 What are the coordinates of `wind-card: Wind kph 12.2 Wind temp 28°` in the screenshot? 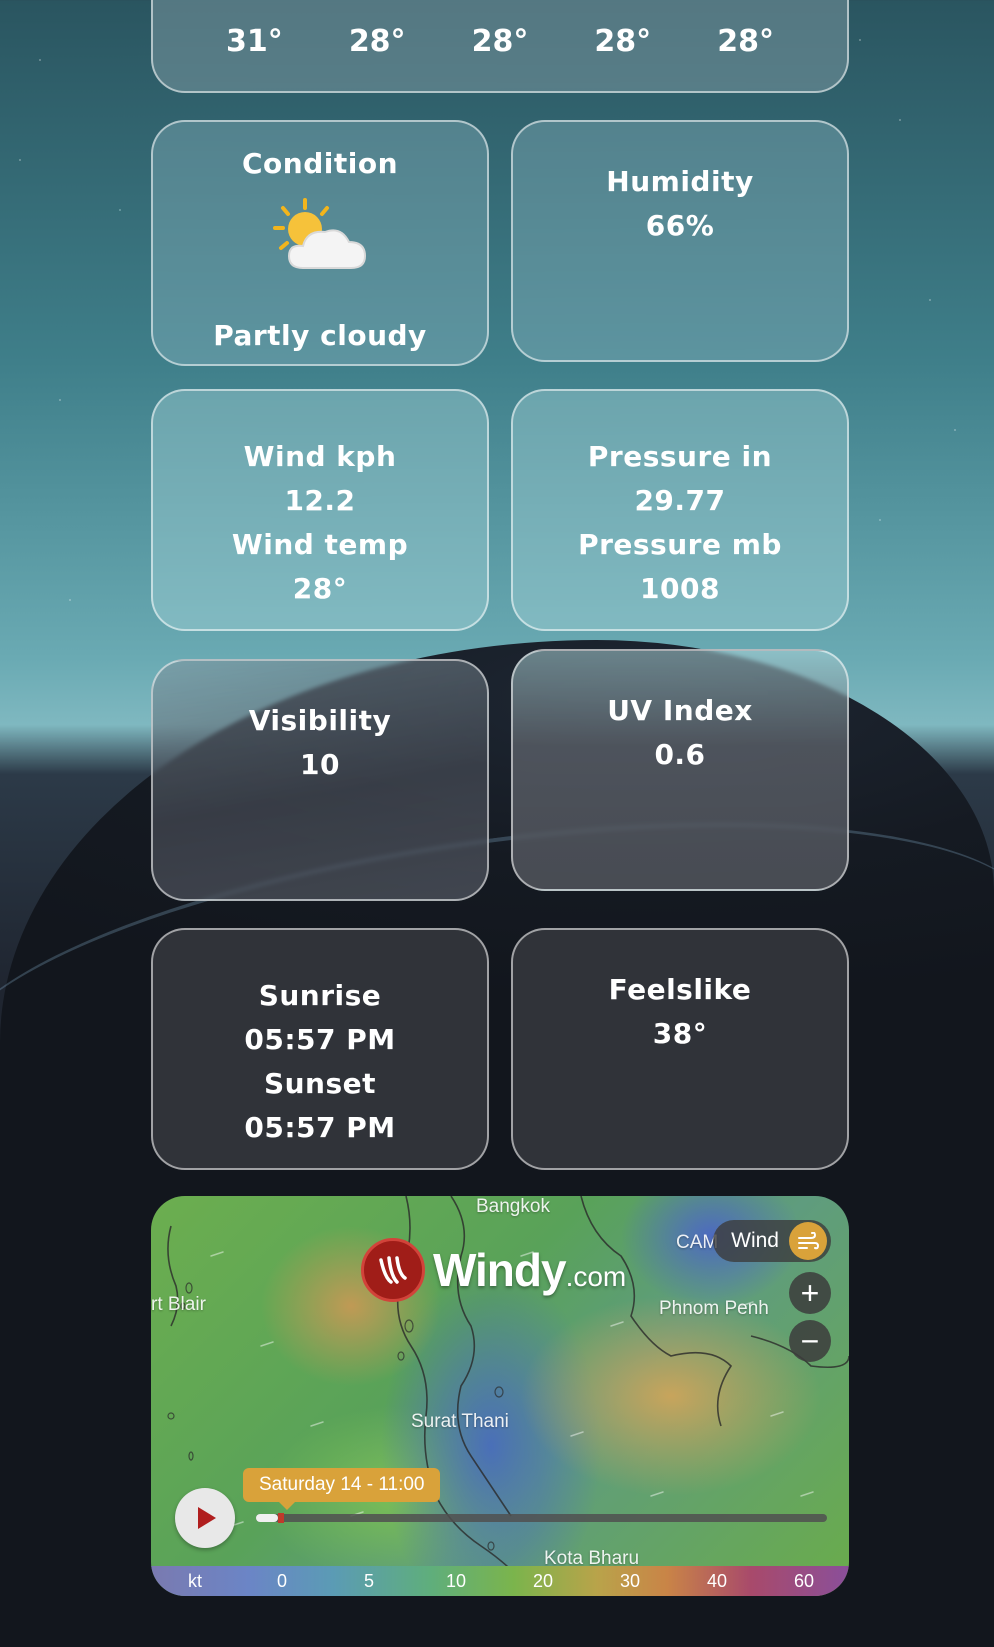 It's located at (320, 510).